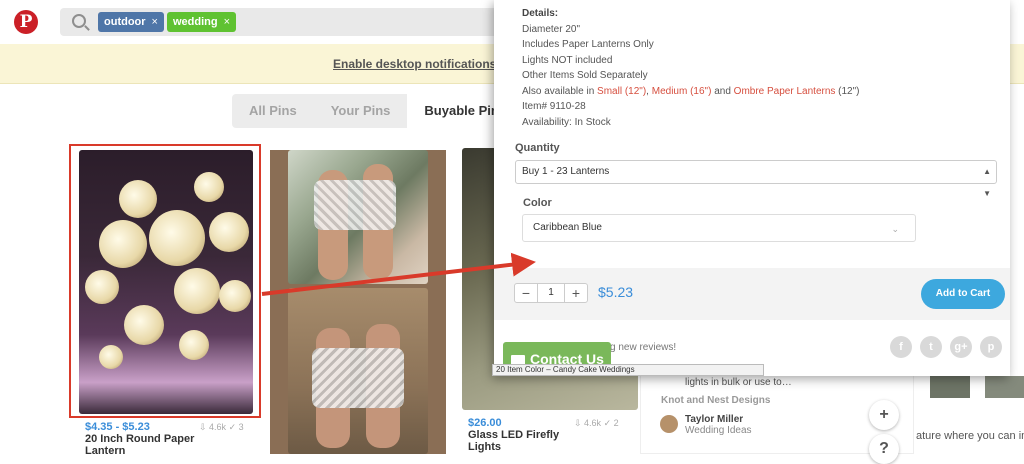 The width and height of the screenshot is (1024, 464). What do you see at coordinates (117, 427) in the screenshot?
I see `pin-price: $4.35 - $5.23` at bounding box center [117, 427].